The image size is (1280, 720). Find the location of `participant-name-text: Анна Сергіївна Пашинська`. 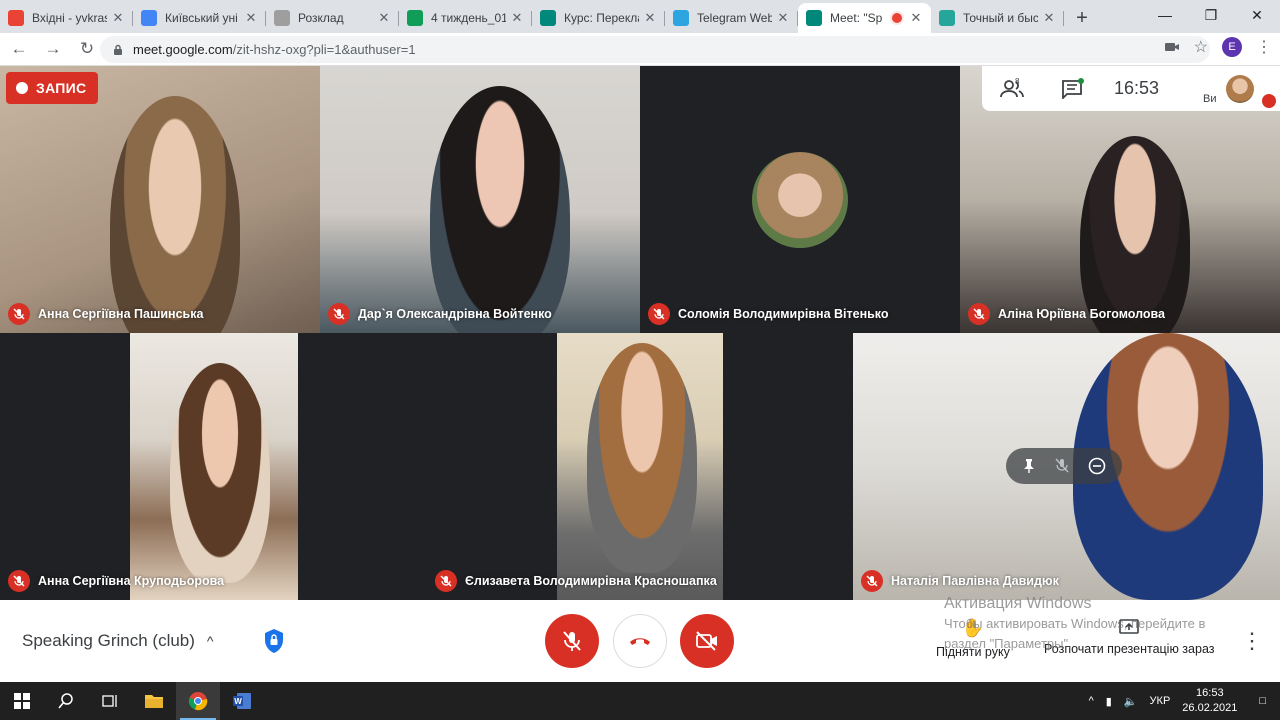

participant-name-text: Анна Сергіївна Пашинська is located at coordinates (121, 314).